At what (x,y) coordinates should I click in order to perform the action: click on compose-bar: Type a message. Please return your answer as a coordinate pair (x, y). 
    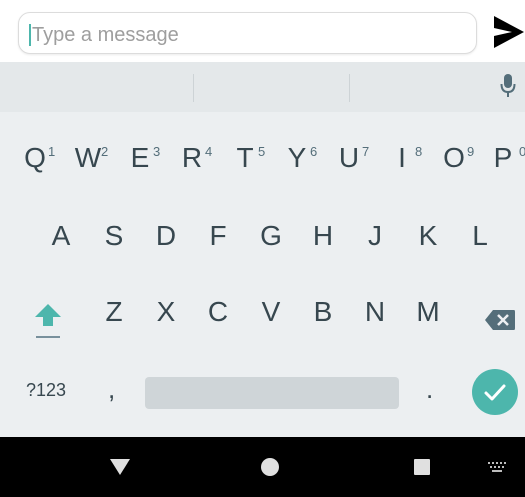
    Looking at the image, I should click on (262, 31).